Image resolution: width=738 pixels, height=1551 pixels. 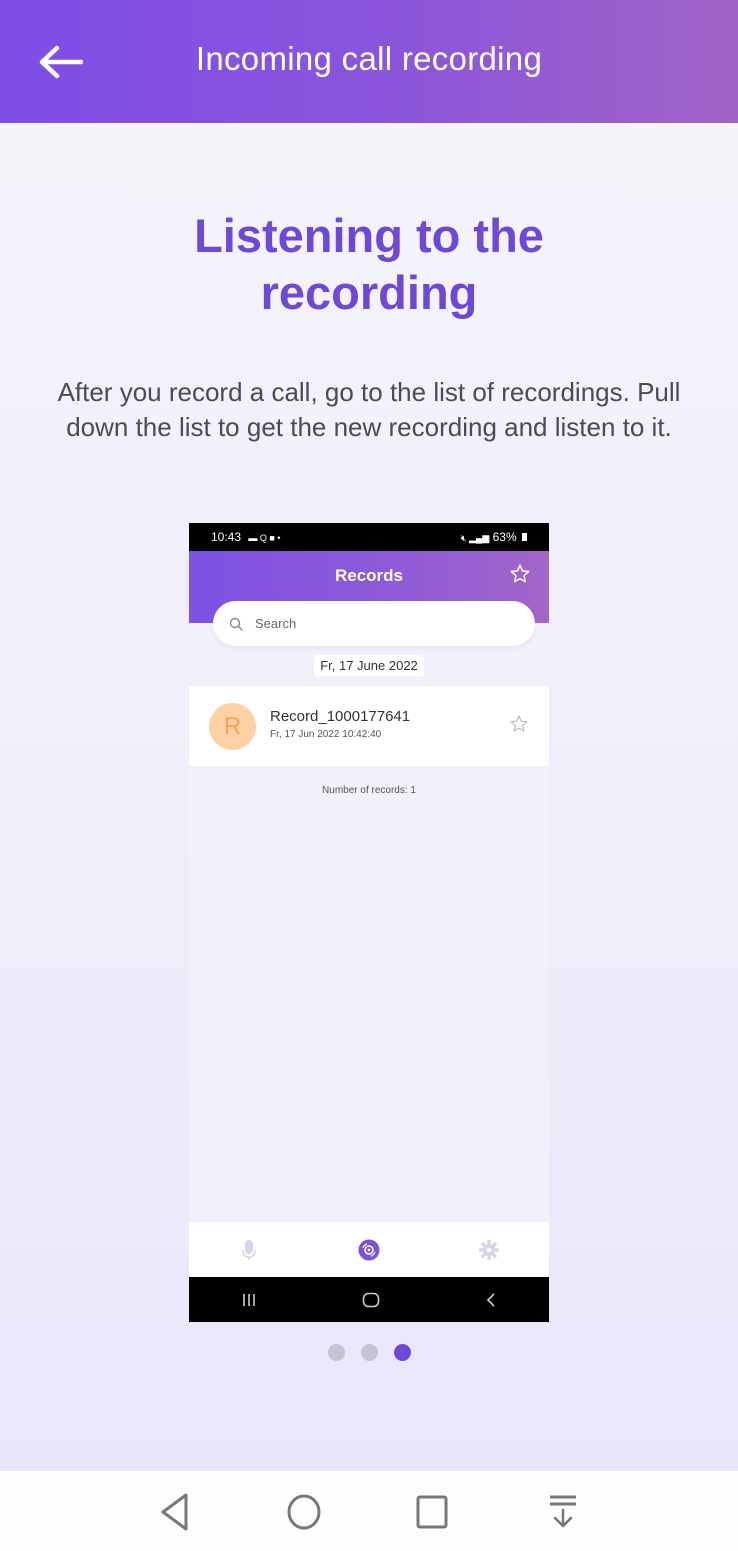 I want to click on search-placeholder: Search, so click(x=276, y=623).